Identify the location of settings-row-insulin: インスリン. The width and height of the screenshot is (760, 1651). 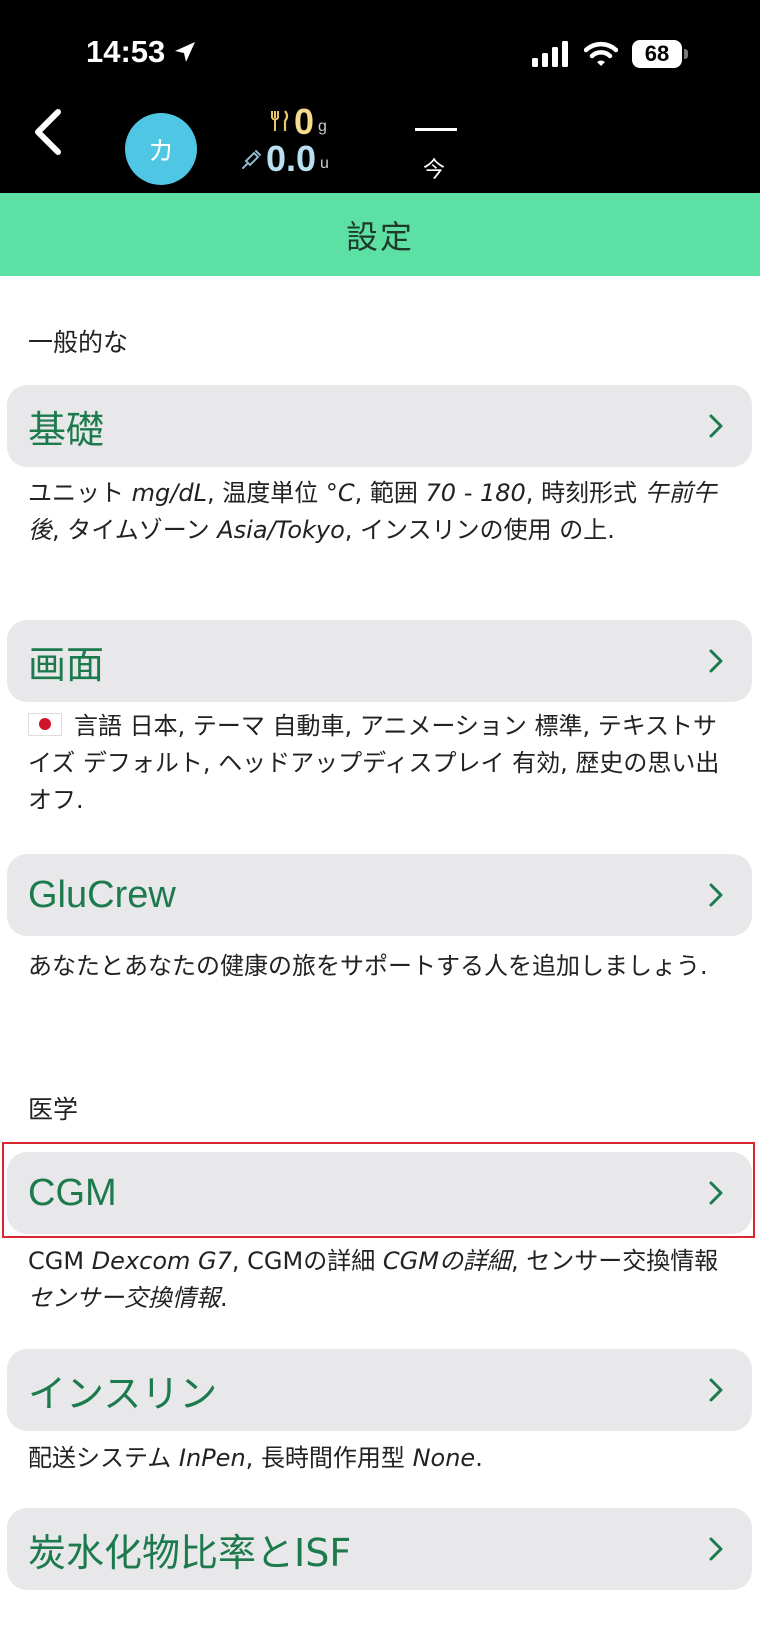
(379, 1390).